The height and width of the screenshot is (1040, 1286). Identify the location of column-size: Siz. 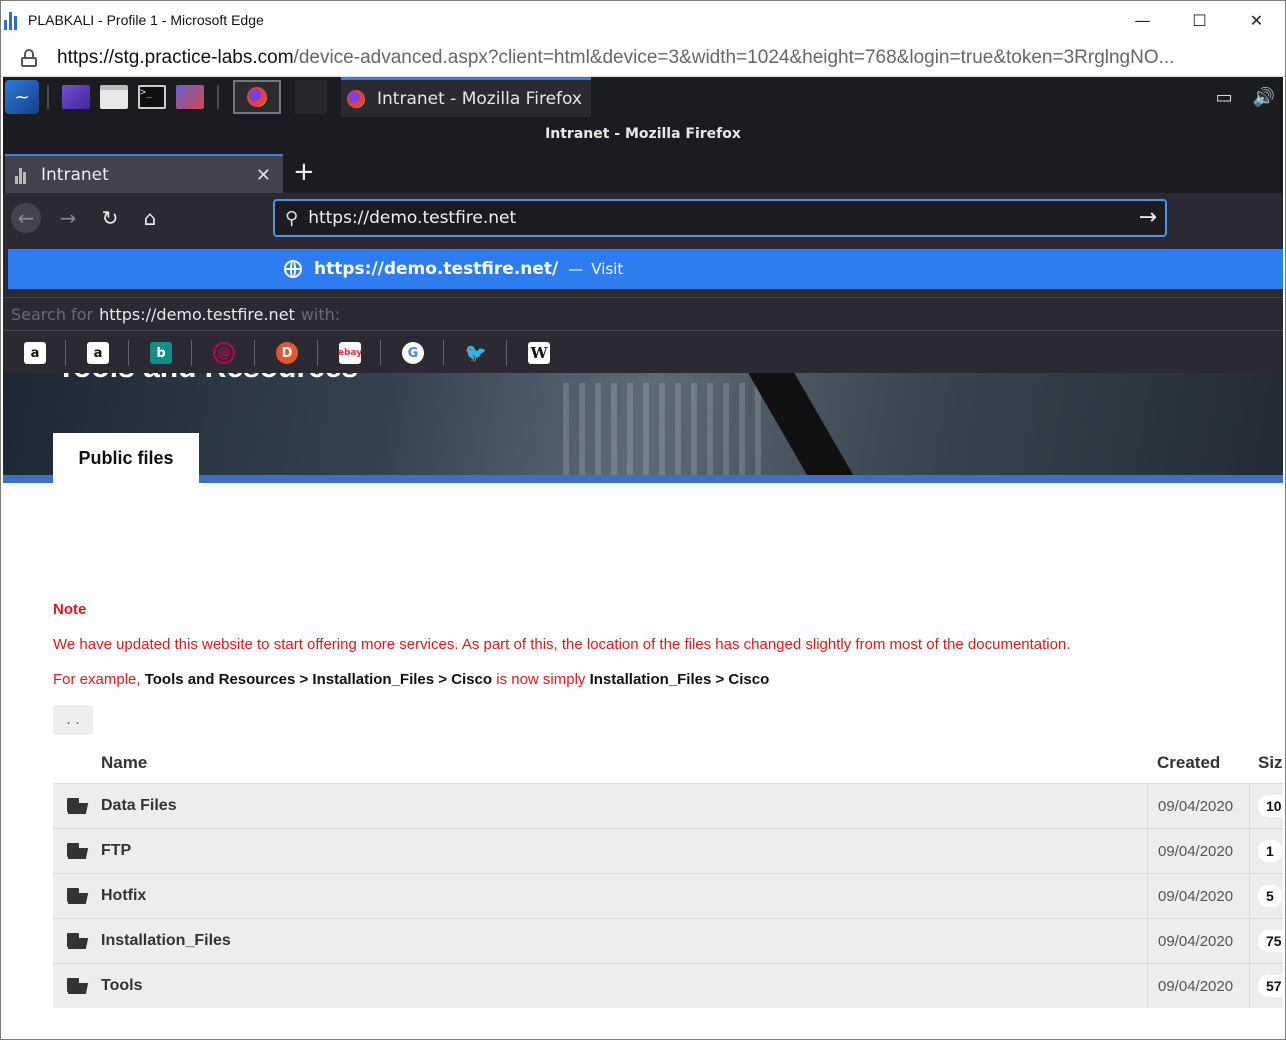
(1270, 763).